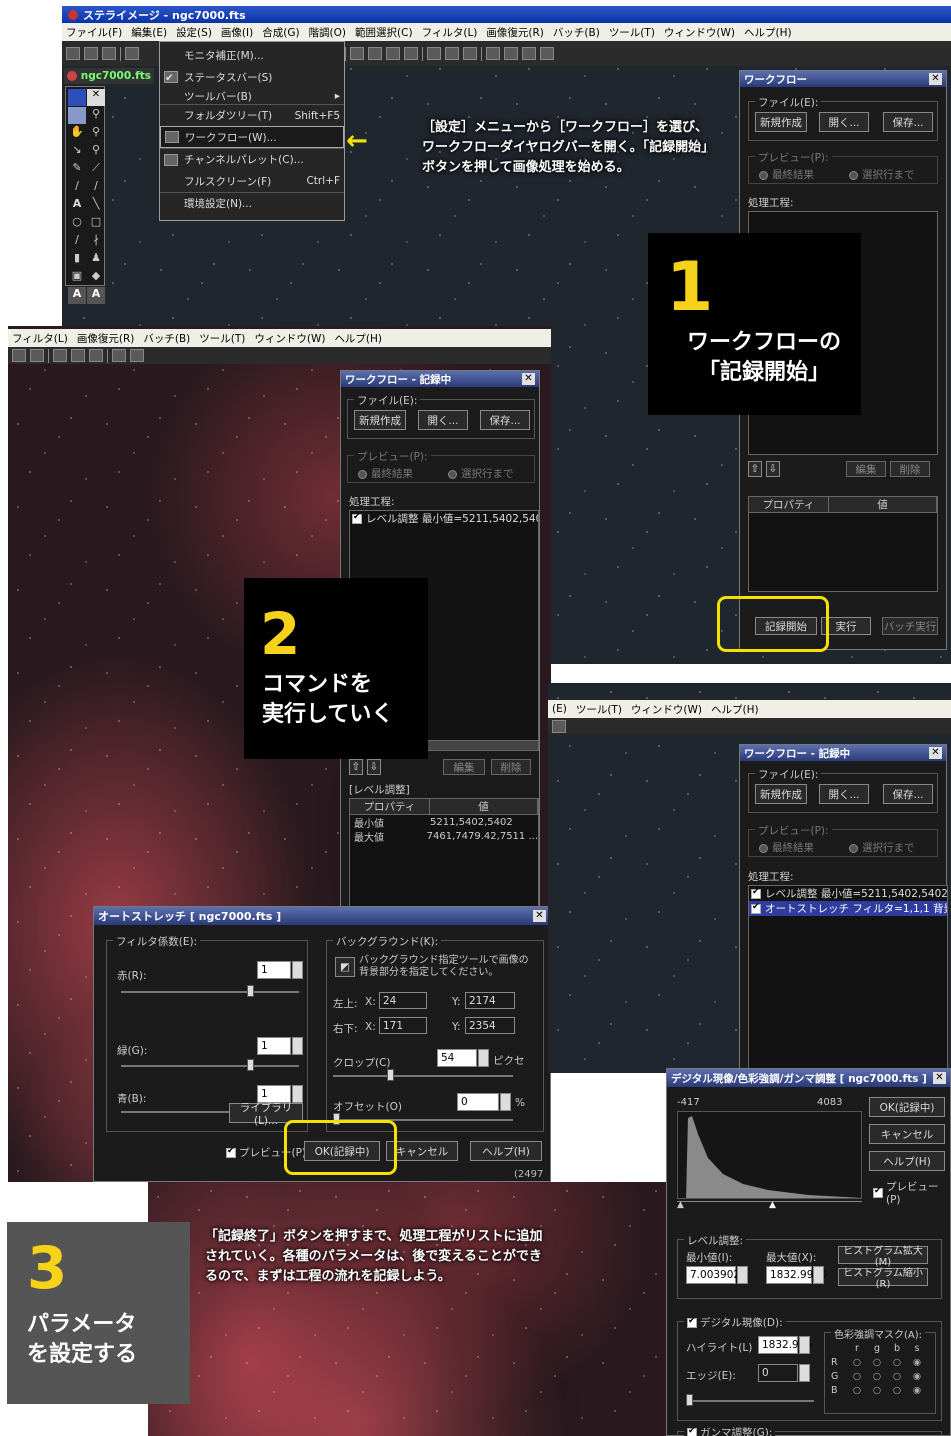 Image resolution: width=951 pixels, height=1436 pixels. What do you see at coordinates (358, 338) in the screenshot?
I see `menu-item-5: ヘルプ(H)` at bounding box center [358, 338].